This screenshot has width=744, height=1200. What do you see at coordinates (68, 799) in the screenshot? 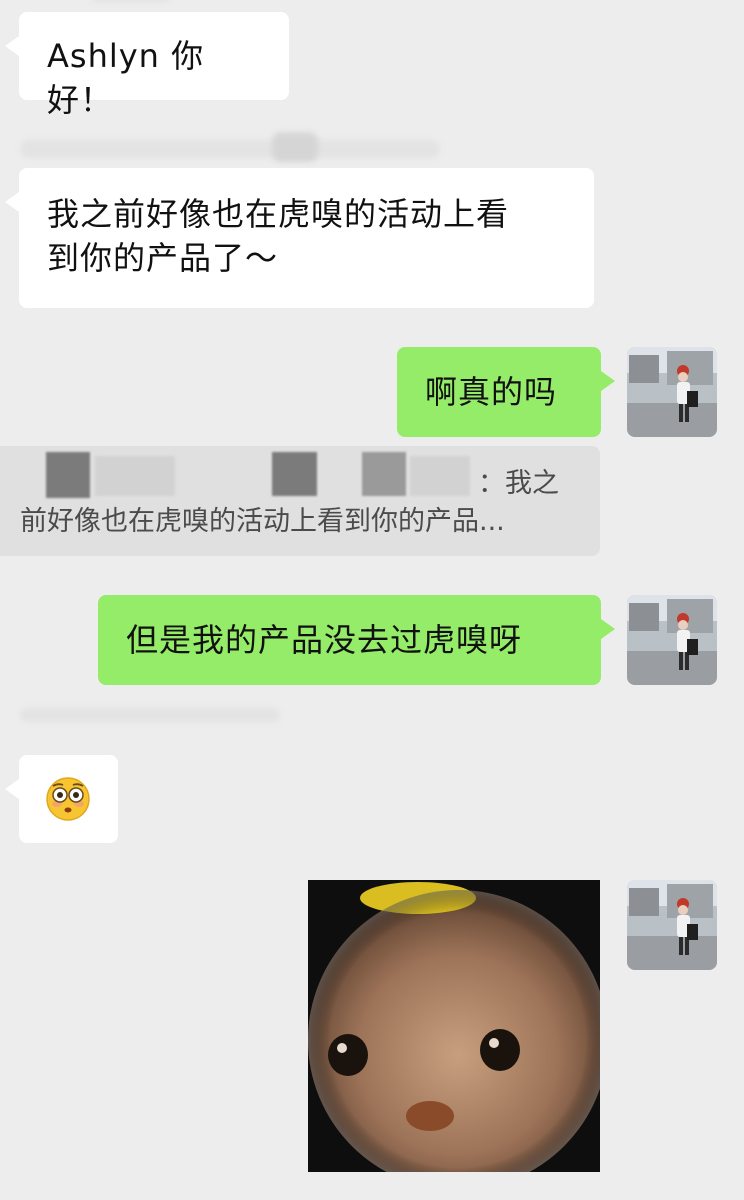
I see `flushed-face-emoji-icon` at bounding box center [68, 799].